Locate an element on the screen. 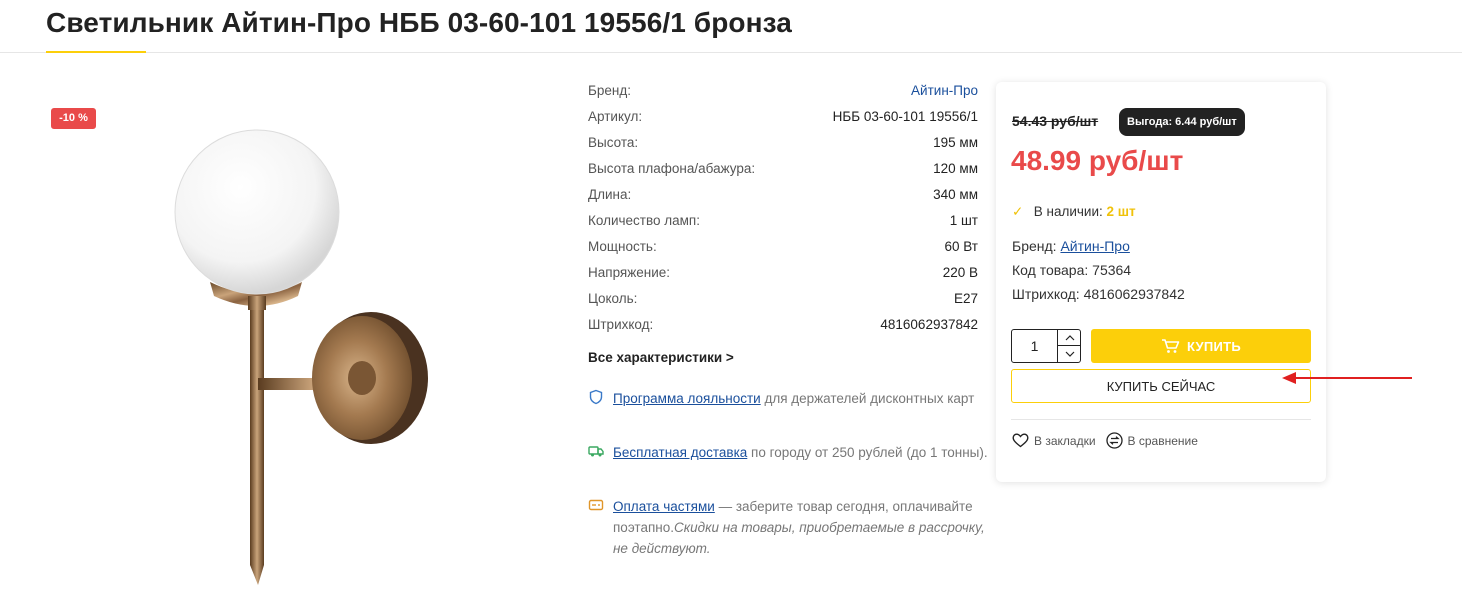  stepper-controls is located at coordinates (1069, 346).